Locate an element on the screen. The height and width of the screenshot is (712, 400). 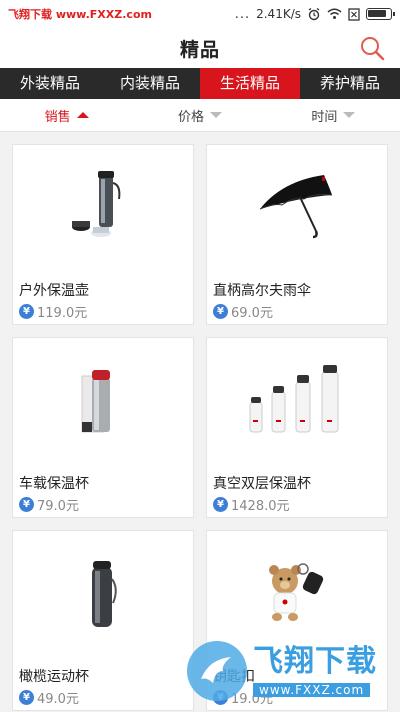
sort-label: 价格 is located at coordinates (190, 117).